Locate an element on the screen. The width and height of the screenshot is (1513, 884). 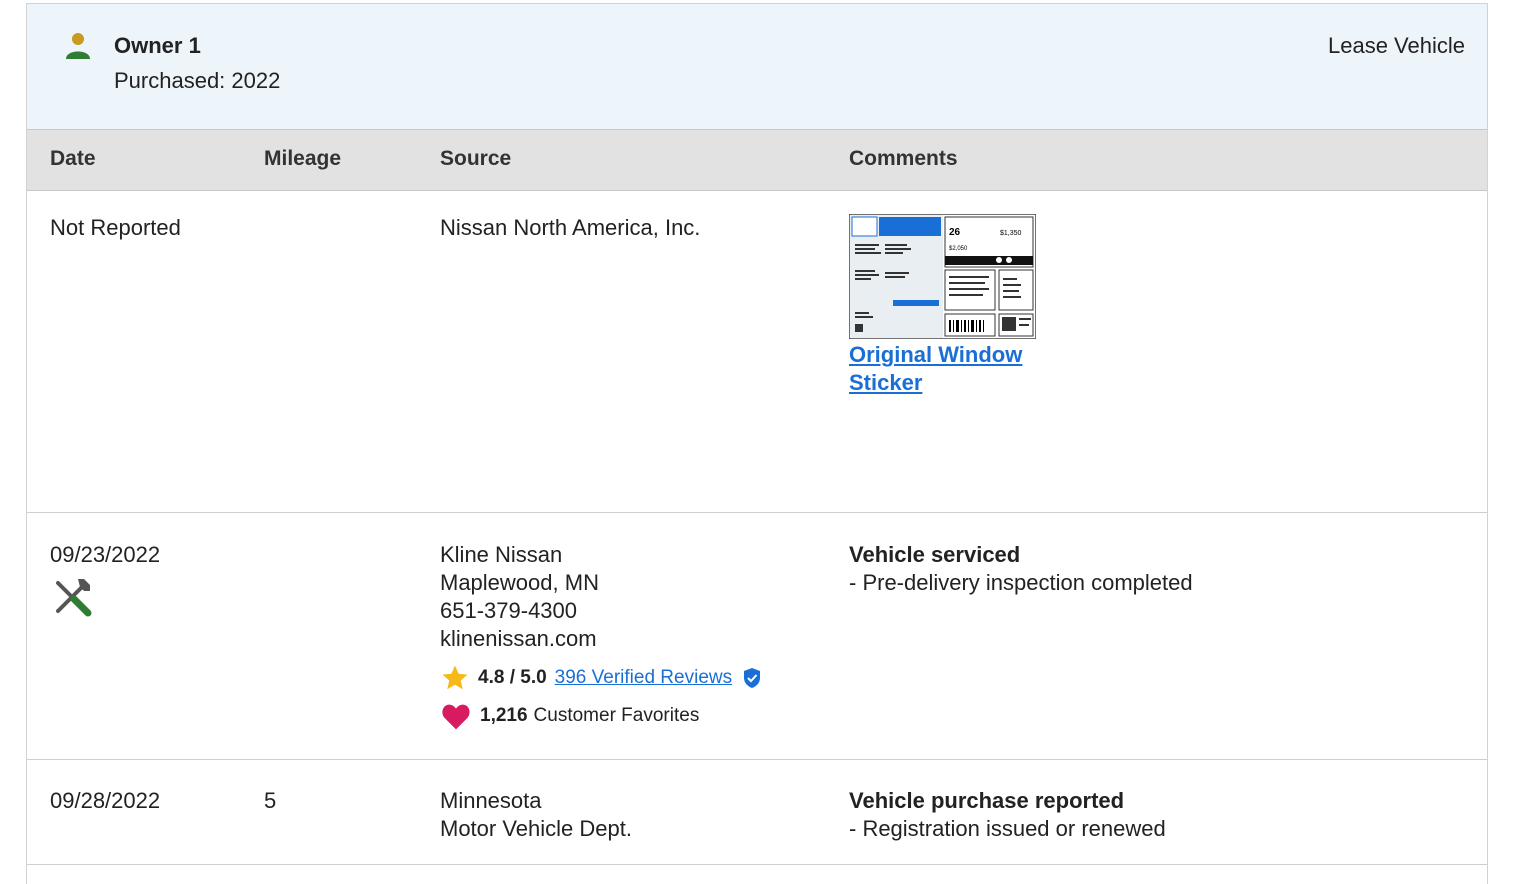
dealer-rating: 4.8 / 5.0 396 Verified Reviews is located at coordinates (605, 678).